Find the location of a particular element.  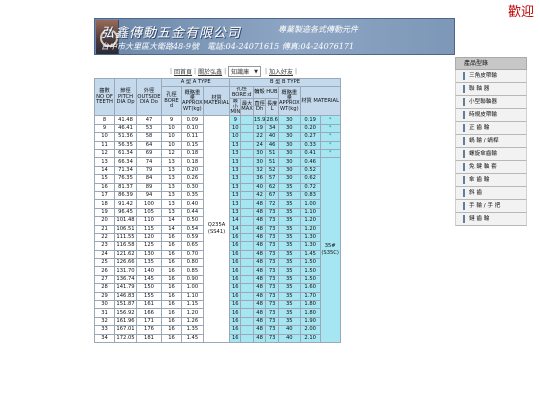

table-cell: 0.18 is located at coordinates (192, 153).